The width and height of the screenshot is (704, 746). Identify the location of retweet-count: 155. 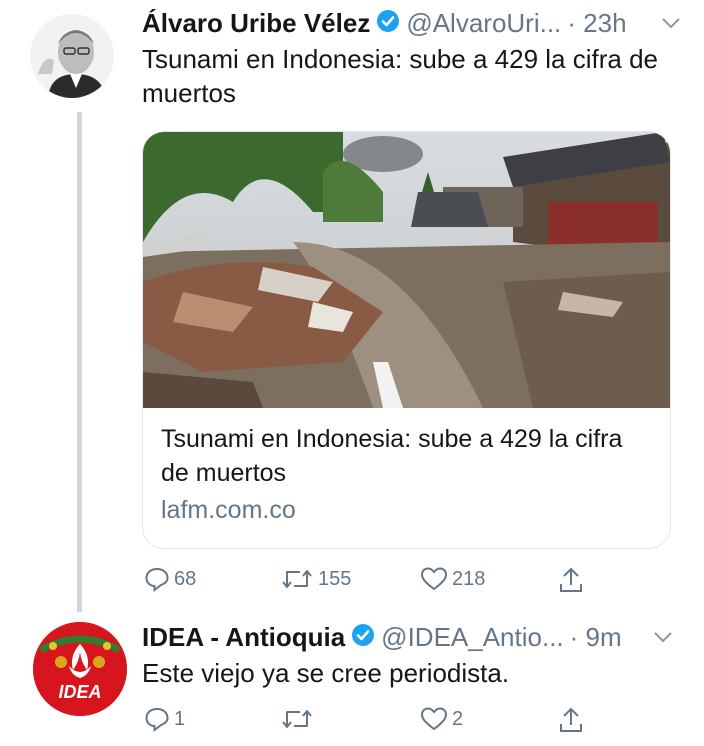
(335, 578).